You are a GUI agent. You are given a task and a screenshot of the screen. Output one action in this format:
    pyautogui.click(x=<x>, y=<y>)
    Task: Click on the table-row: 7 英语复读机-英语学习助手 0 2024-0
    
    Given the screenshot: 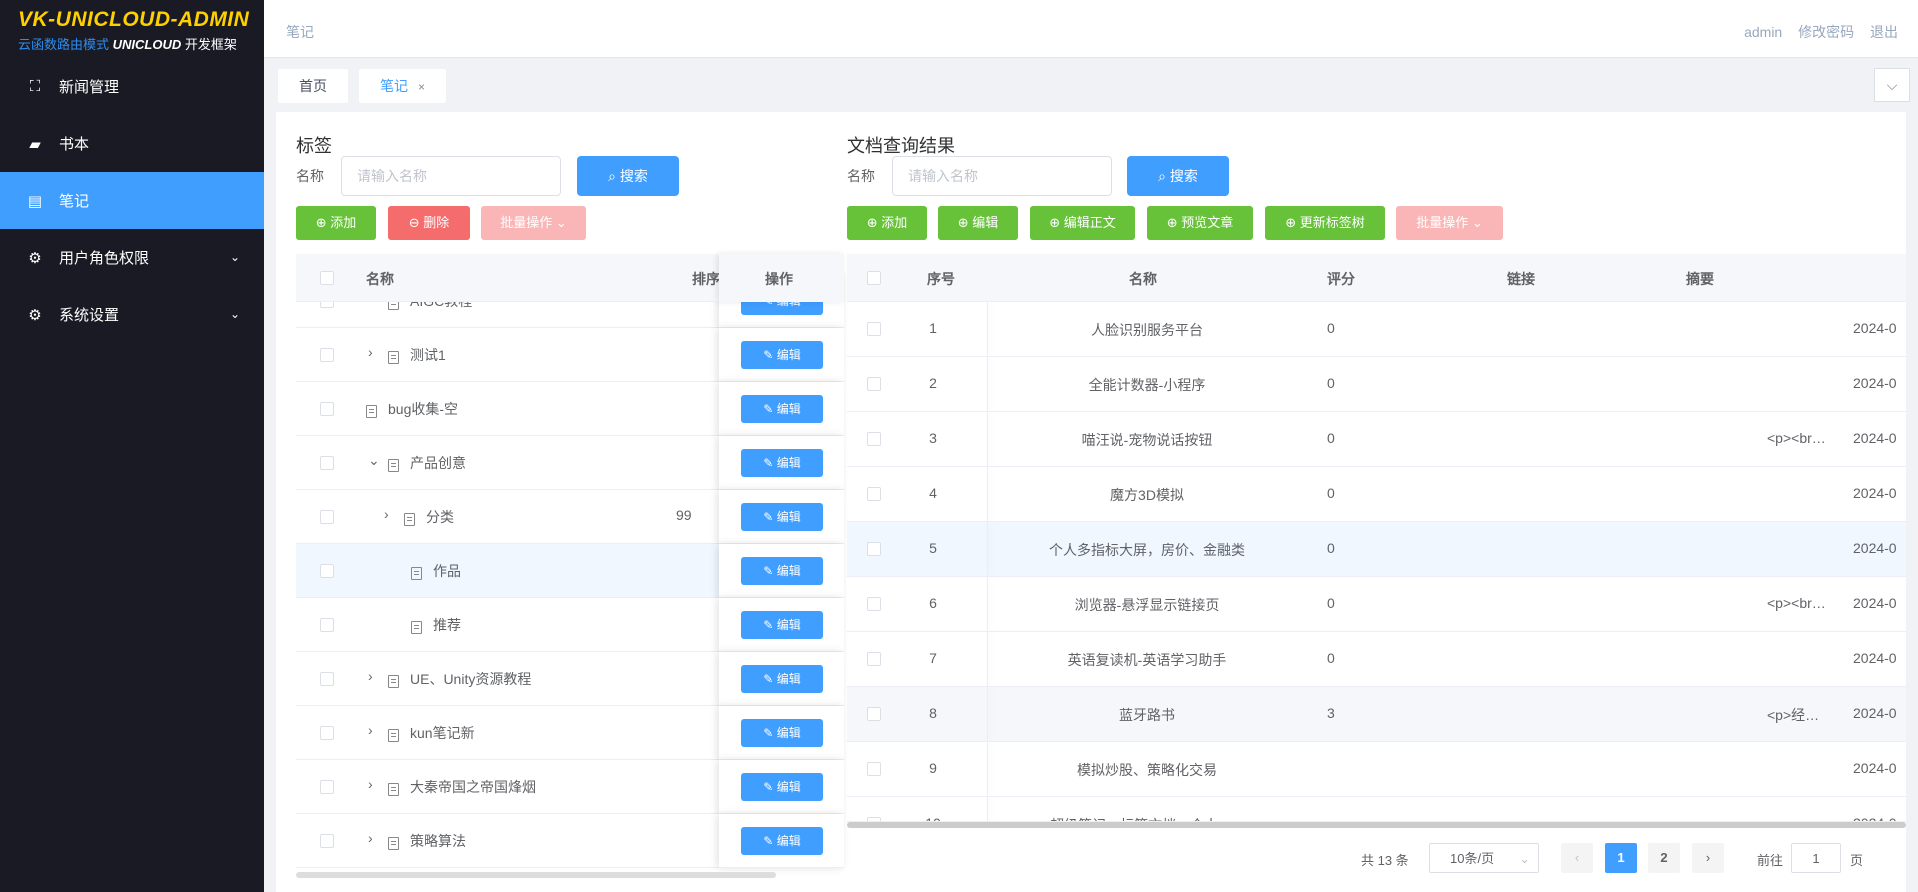 What is the action you would take?
    pyautogui.click(x=1376, y=659)
    